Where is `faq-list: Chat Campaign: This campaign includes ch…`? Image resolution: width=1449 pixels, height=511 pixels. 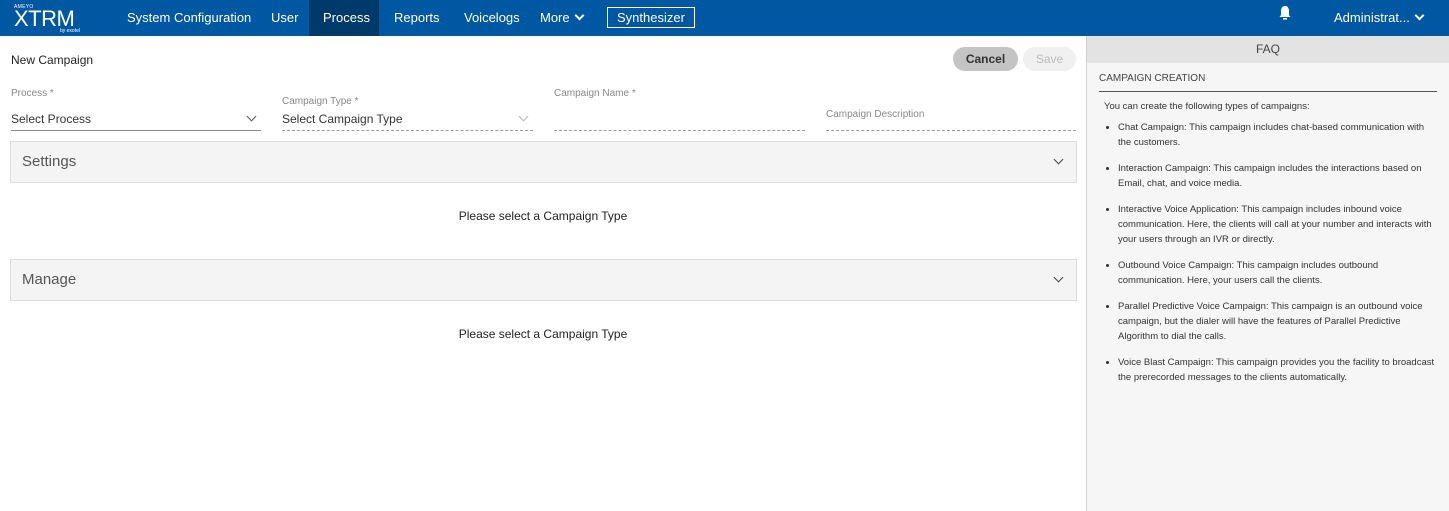
faq-list: Chat Campaign: This campaign includes ch… is located at coordinates (1276, 252).